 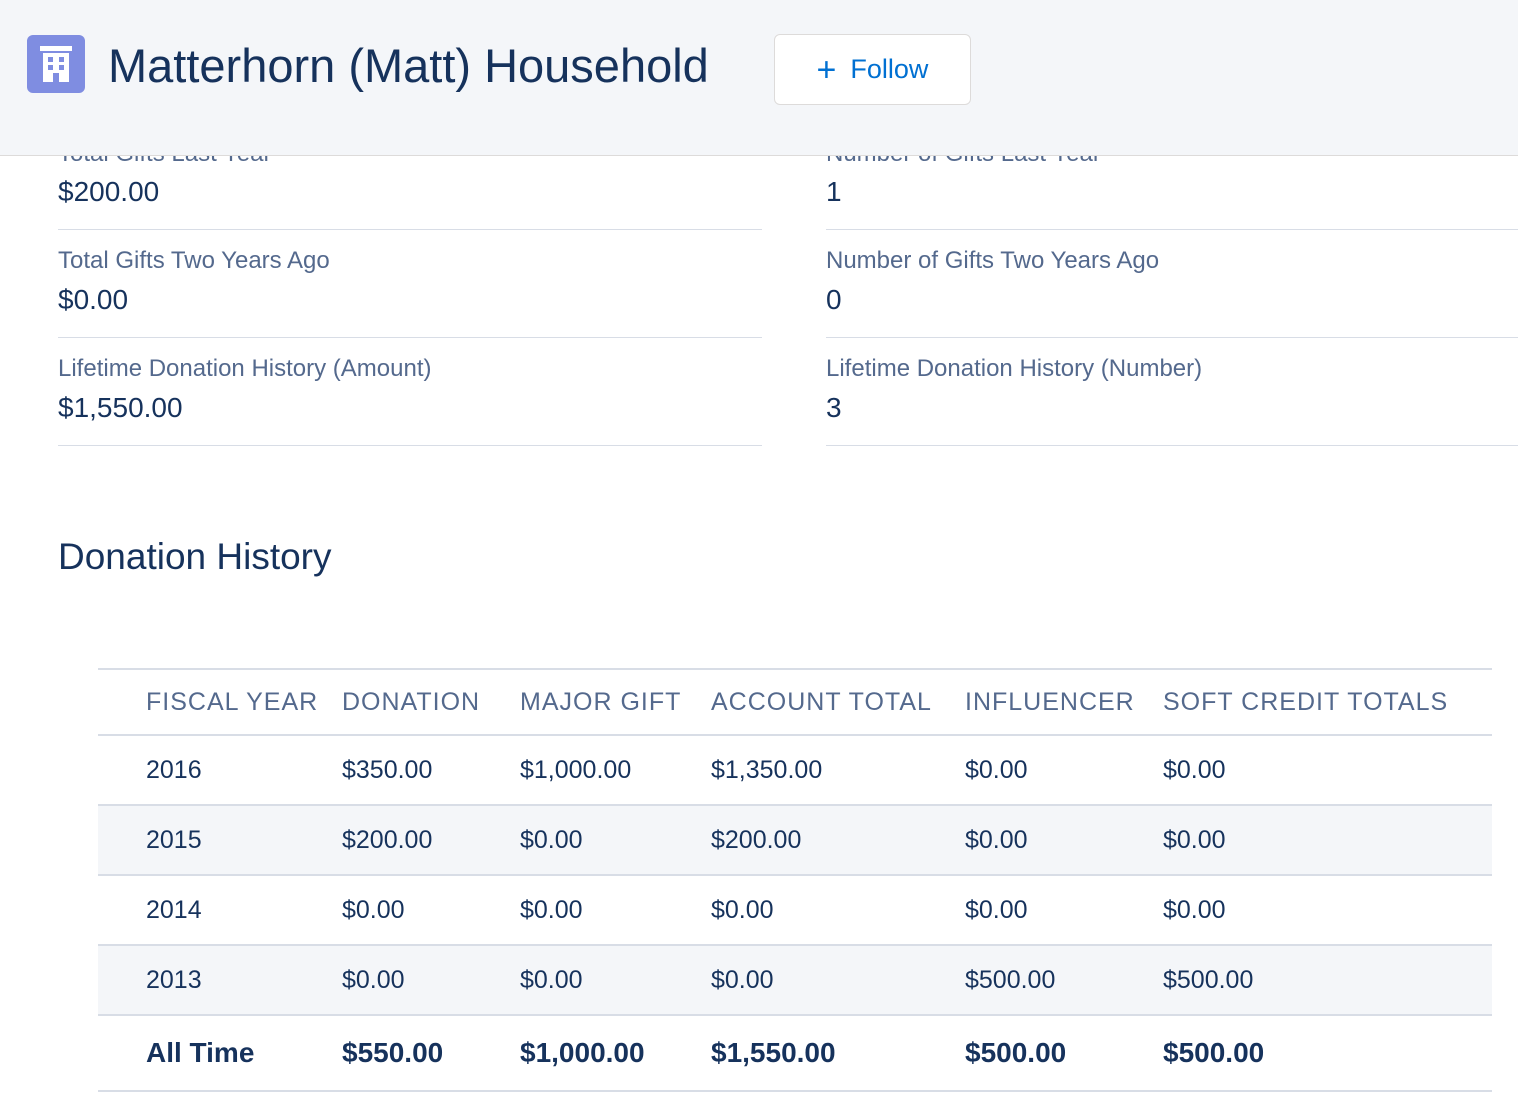 I want to click on follow-button: + Follow, so click(x=872, y=69).